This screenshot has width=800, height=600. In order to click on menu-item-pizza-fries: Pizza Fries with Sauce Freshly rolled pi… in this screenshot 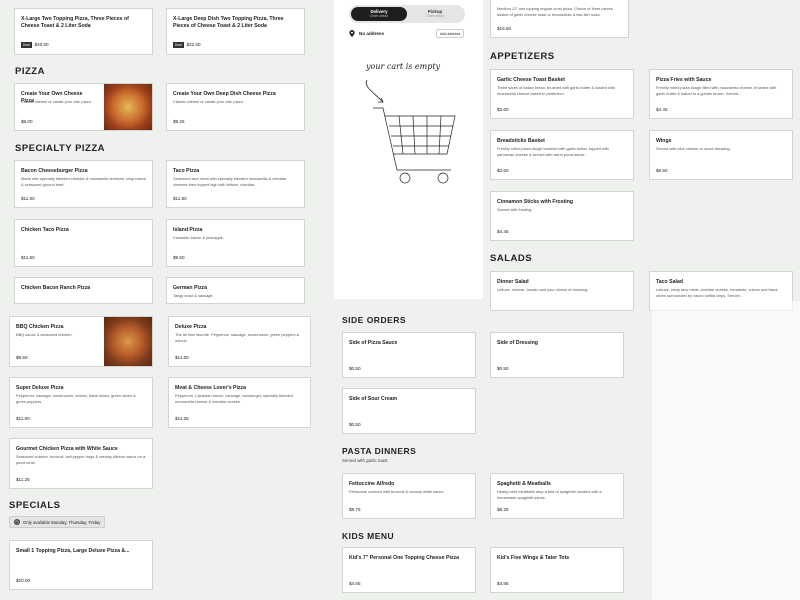, I will do `click(721, 94)`.